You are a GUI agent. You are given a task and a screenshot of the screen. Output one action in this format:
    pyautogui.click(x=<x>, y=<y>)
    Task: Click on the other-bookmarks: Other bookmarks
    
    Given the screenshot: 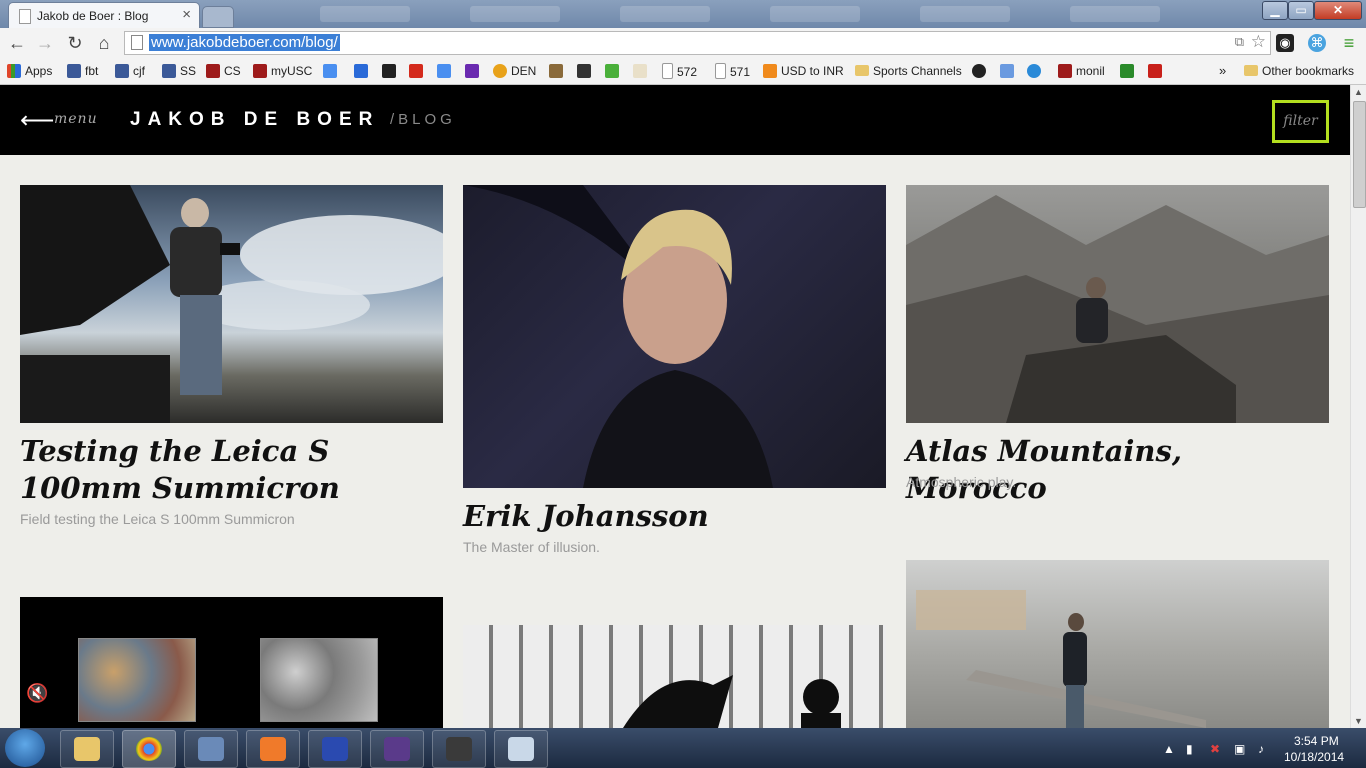 What is the action you would take?
    pyautogui.click(x=1299, y=71)
    